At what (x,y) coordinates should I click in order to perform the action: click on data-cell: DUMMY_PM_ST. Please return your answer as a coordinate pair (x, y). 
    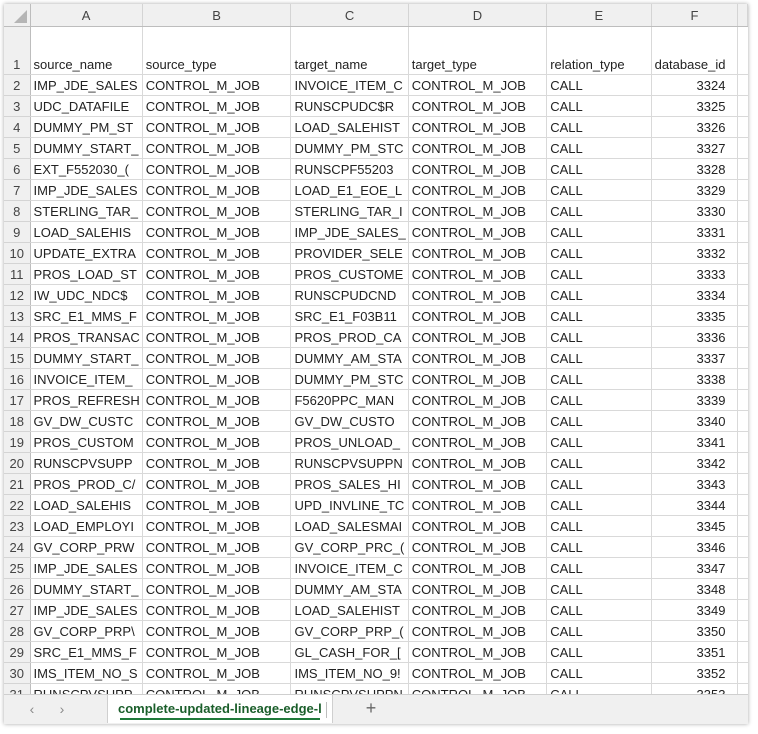
    Looking at the image, I should click on (86, 127).